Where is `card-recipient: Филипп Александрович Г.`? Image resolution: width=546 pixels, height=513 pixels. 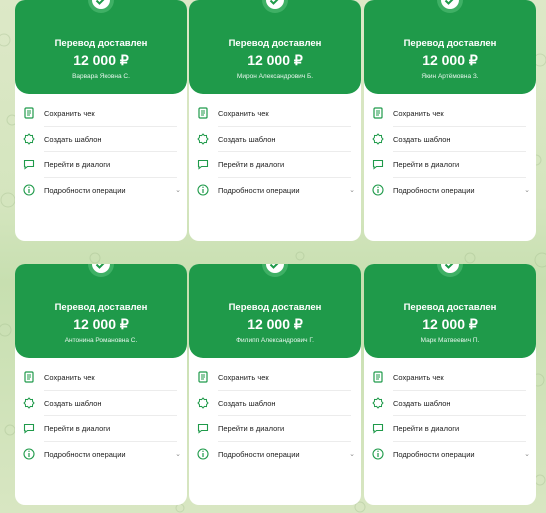 card-recipient: Филипп Александрович Г. is located at coordinates (275, 340).